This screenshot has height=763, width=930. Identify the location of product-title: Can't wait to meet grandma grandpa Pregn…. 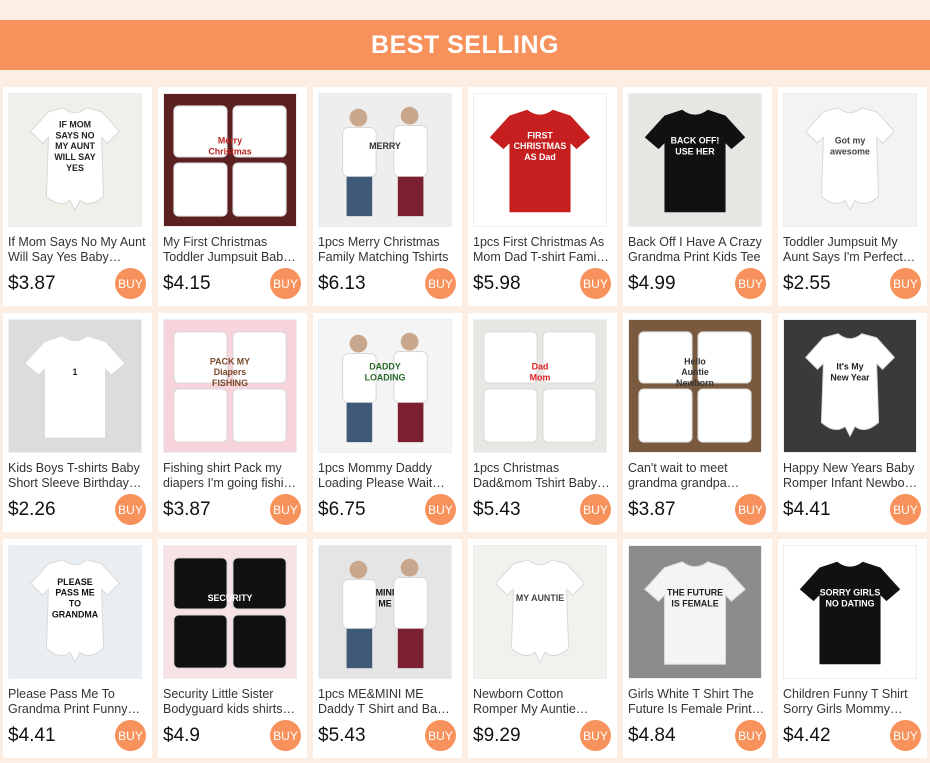
(697, 476).